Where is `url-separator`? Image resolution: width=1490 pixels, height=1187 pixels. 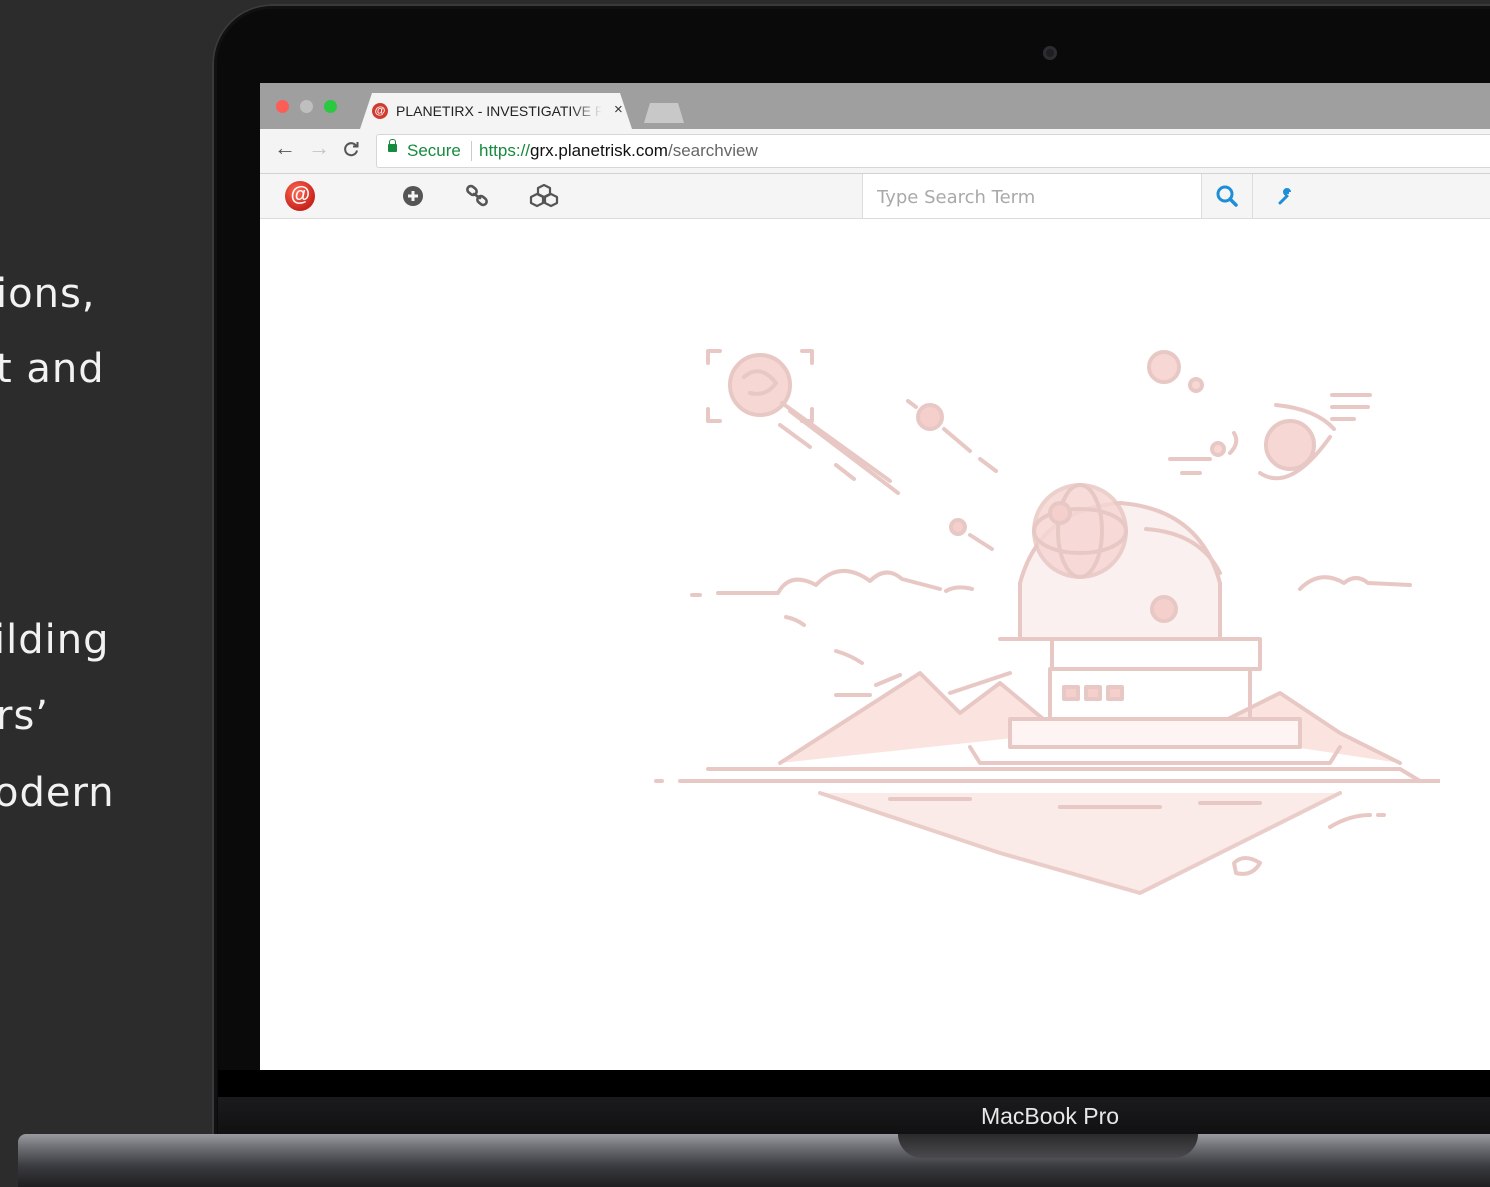 url-separator is located at coordinates (471, 151).